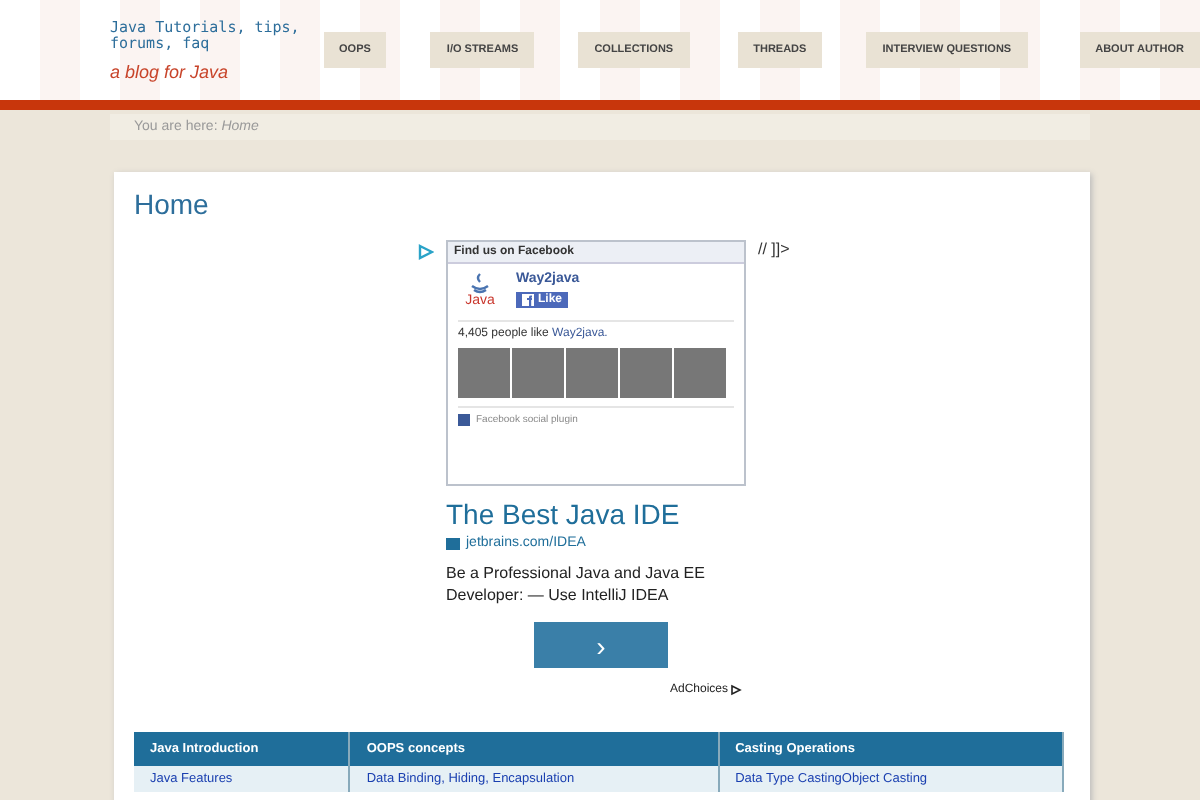 This screenshot has width=1200, height=800. Describe the element at coordinates (426, 252) in the screenshot. I see `ad-triangle-icon` at that location.